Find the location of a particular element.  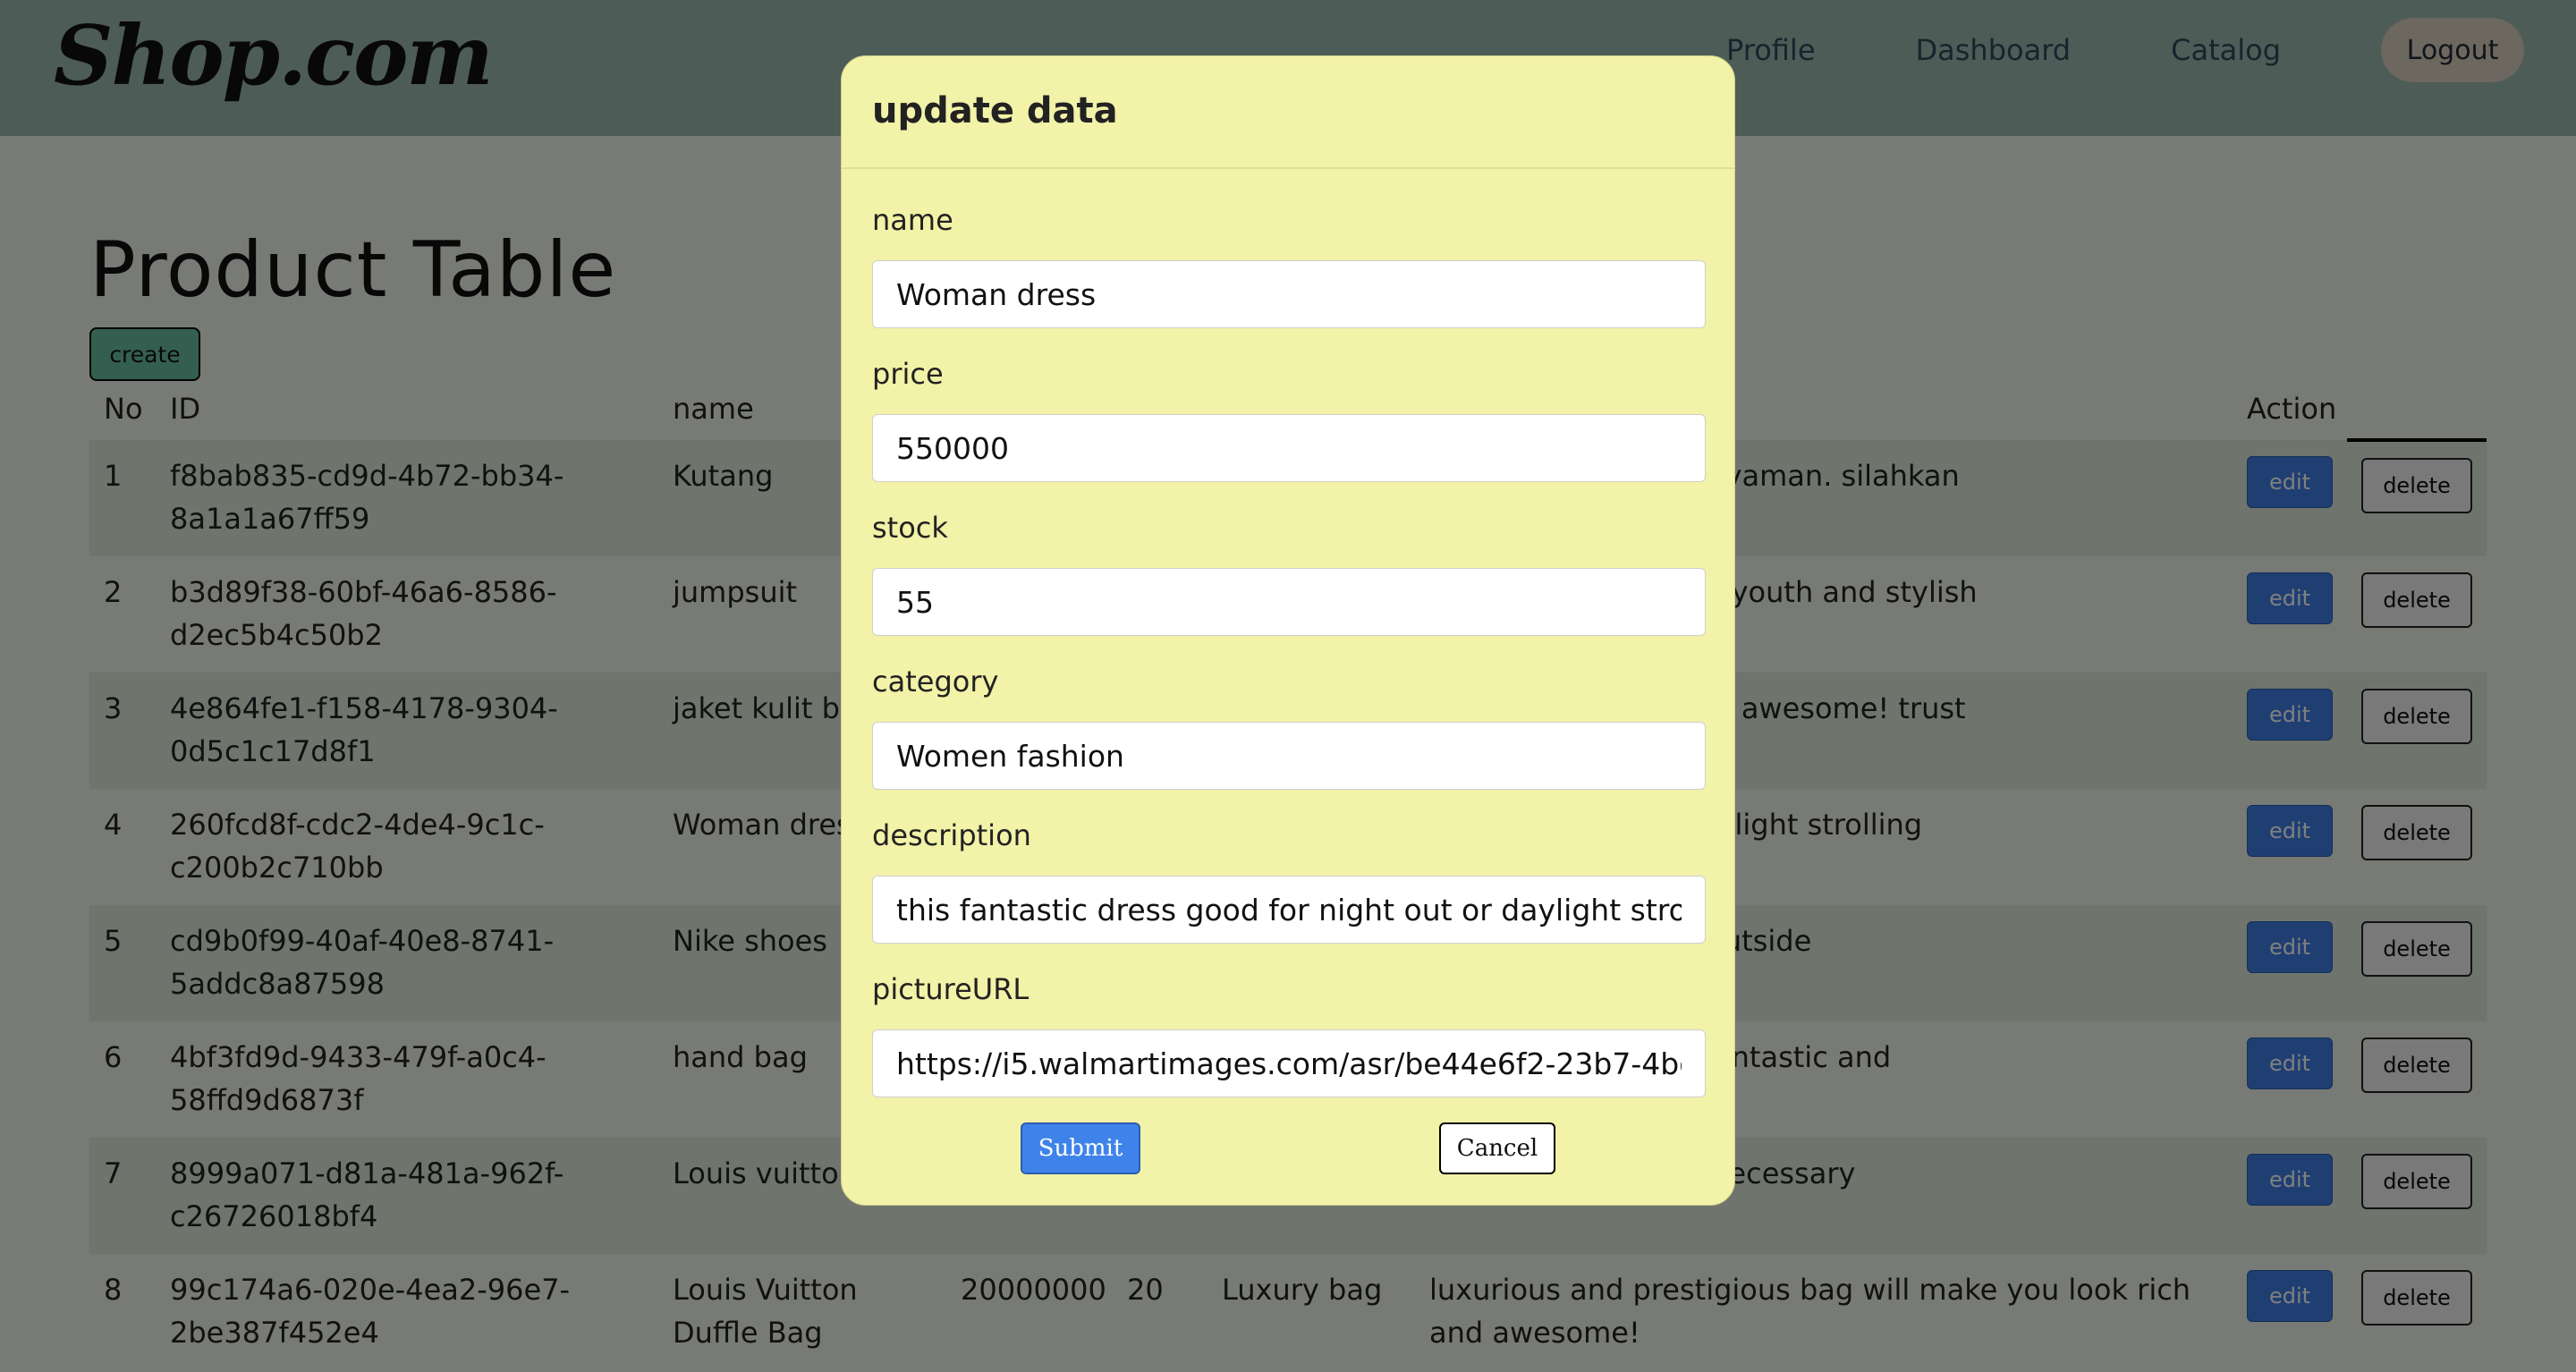

name-label: name is located at coordinates (912, 220).